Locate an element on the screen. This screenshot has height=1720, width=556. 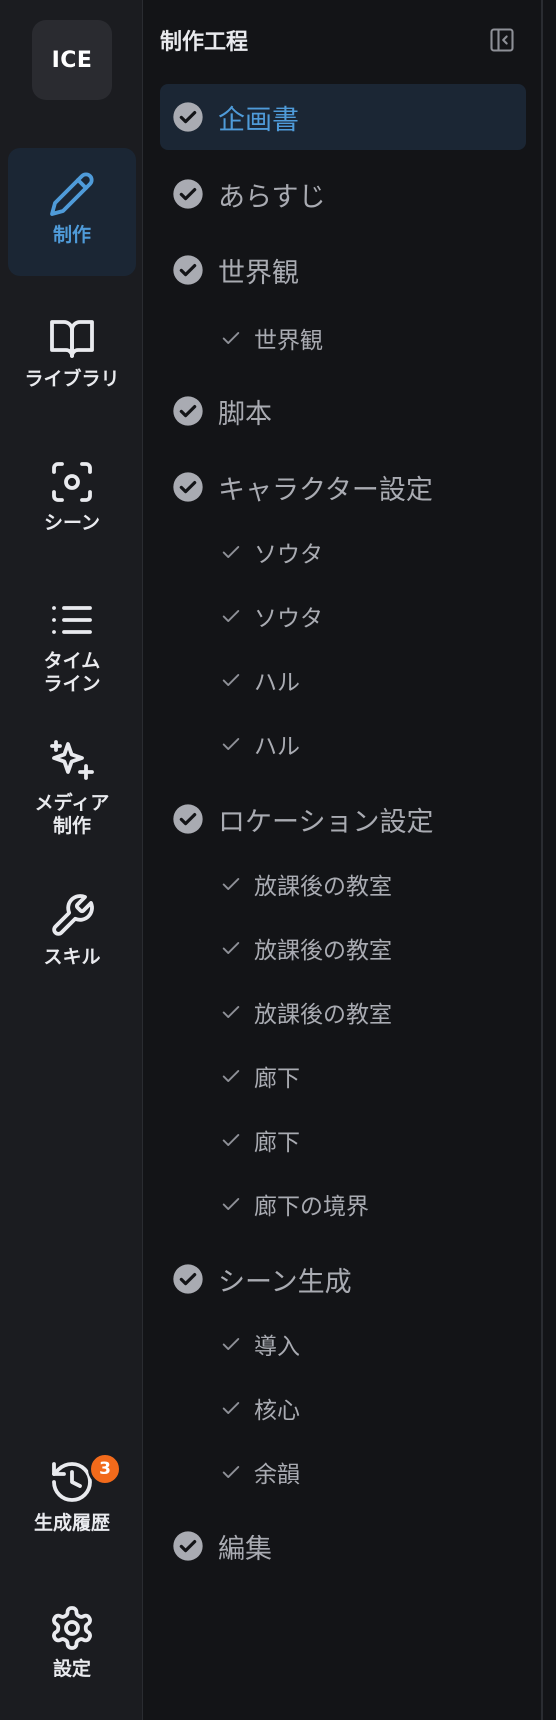
wrench-icon is located at coordinates (73, 915).